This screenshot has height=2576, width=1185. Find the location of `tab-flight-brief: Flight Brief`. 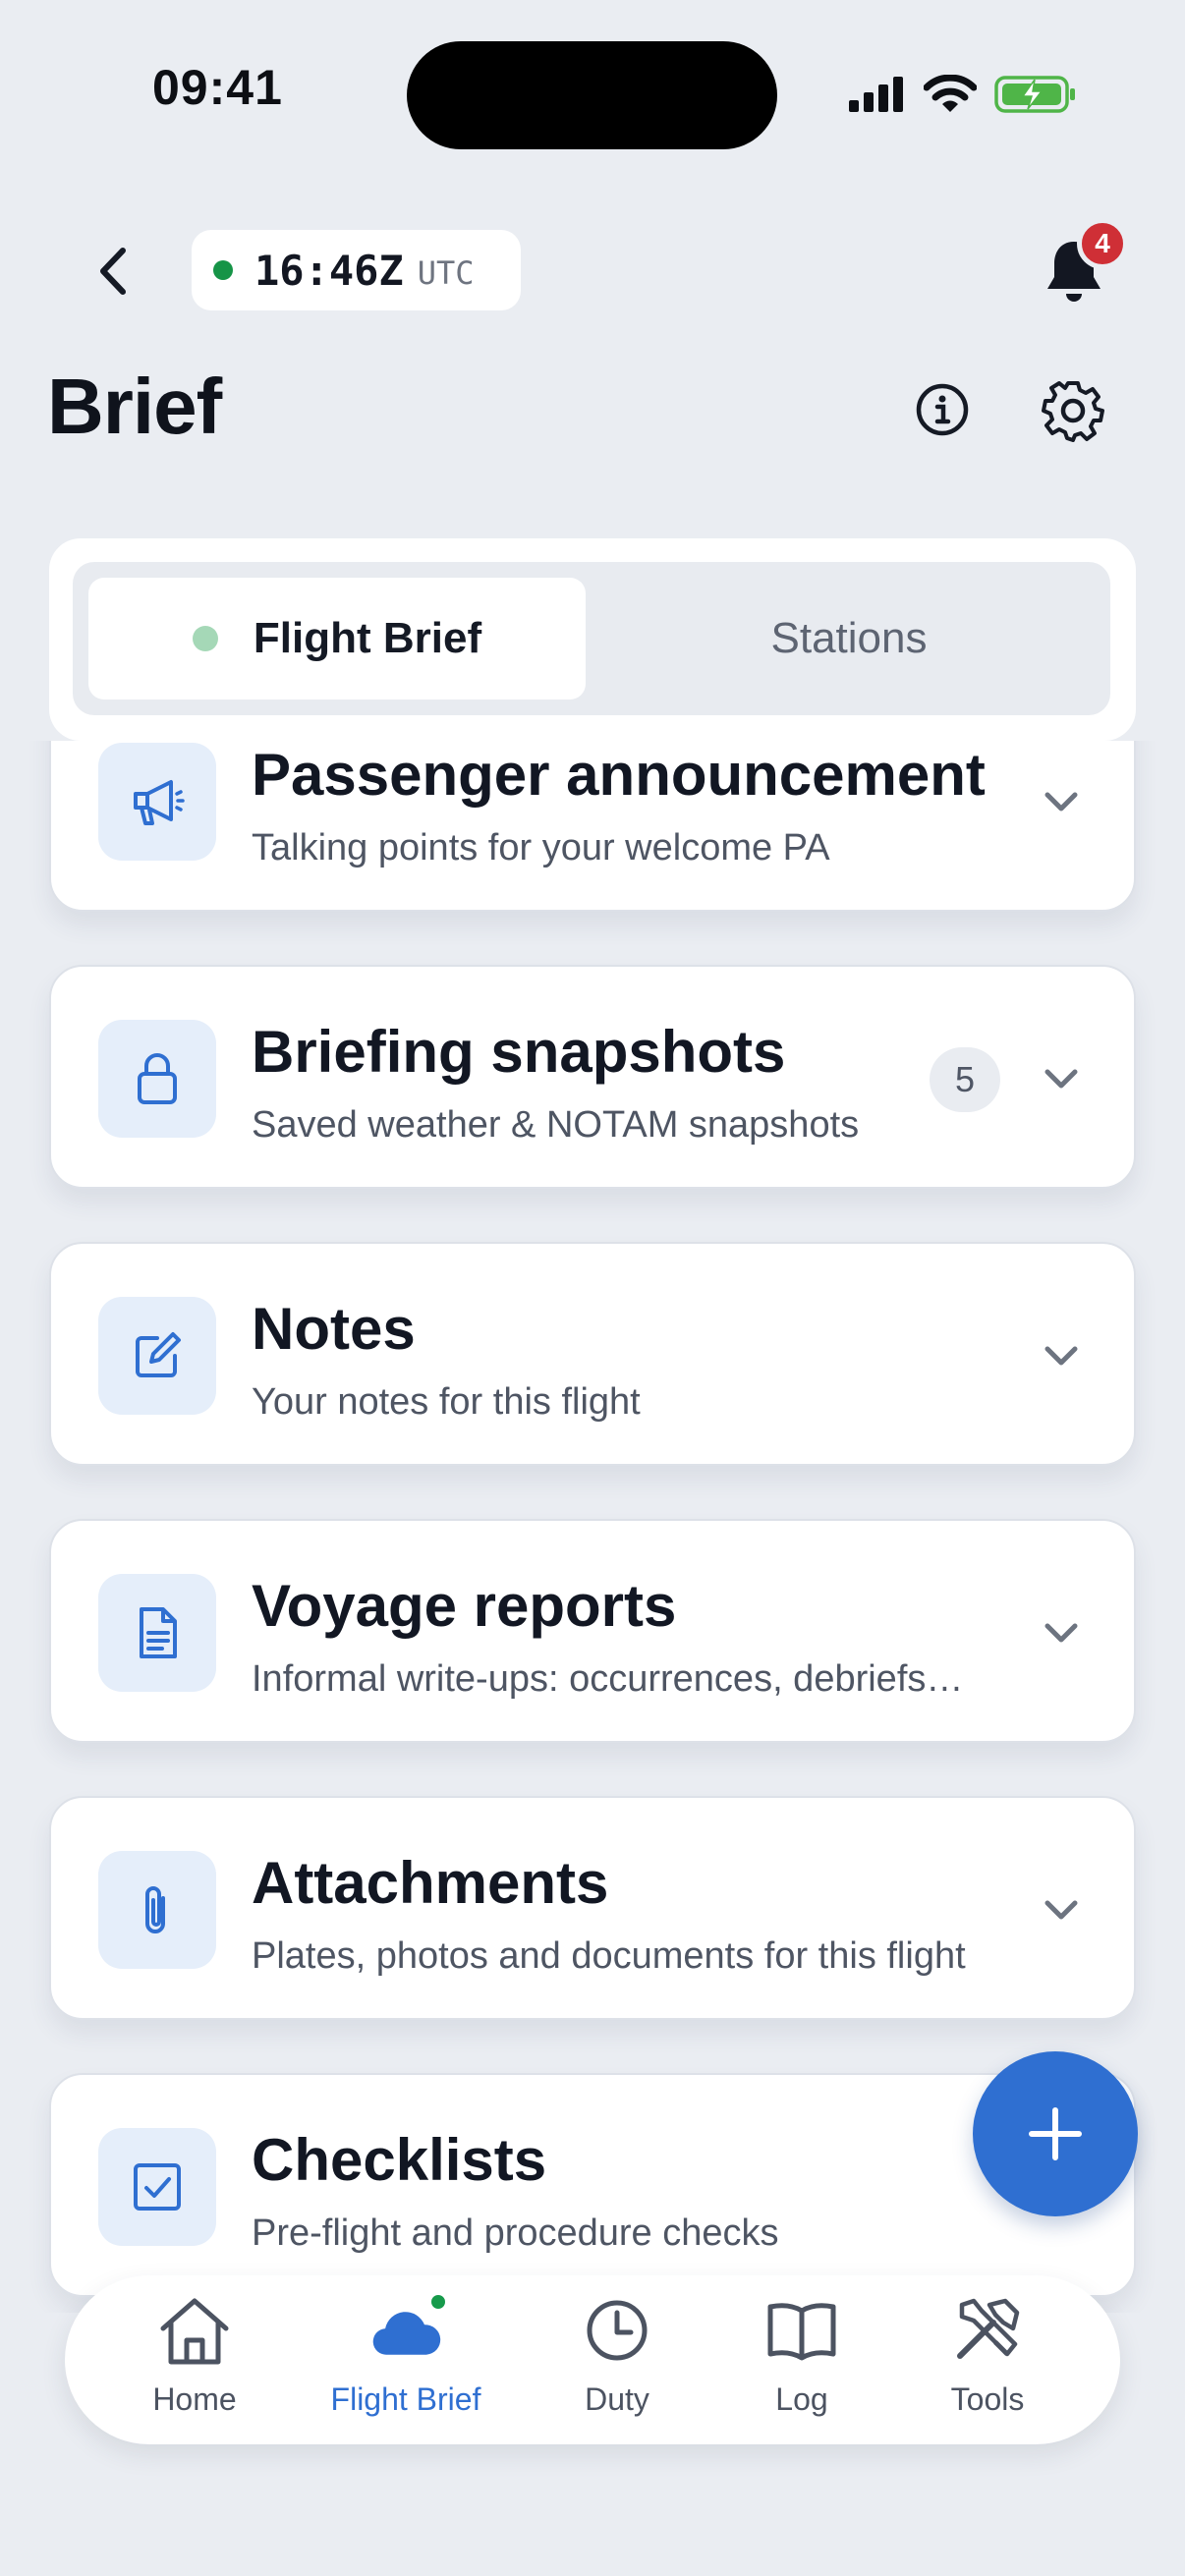

tab-flight-brief: Flight Brief is located at coordinates (337, 639).